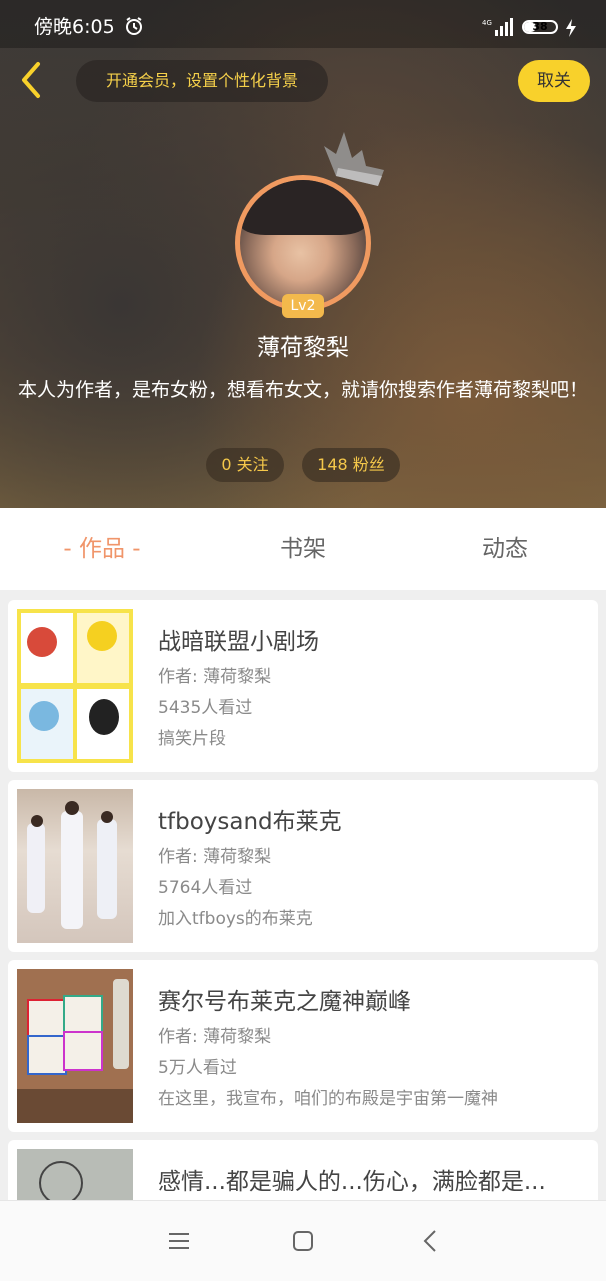  What do you see at coordinates (238, 642) in the screenshot?
I see `work-title: 战暗联盟小剧场` at bounding box center [238, 642].